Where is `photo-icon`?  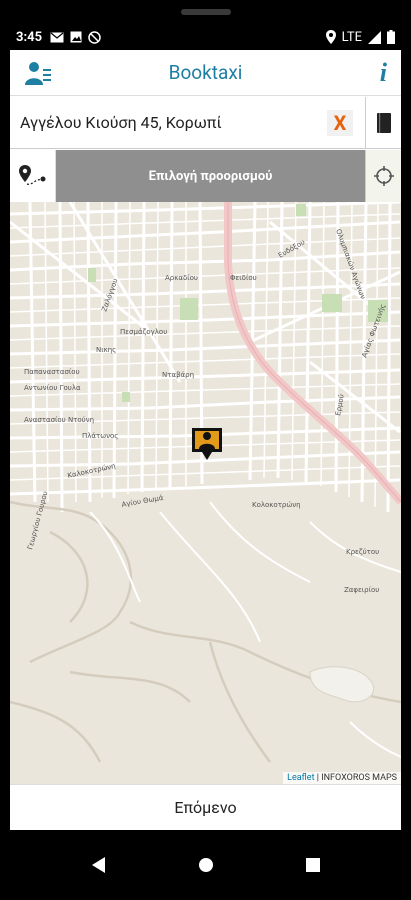
photo-icon is located at coordinates (76, 37).